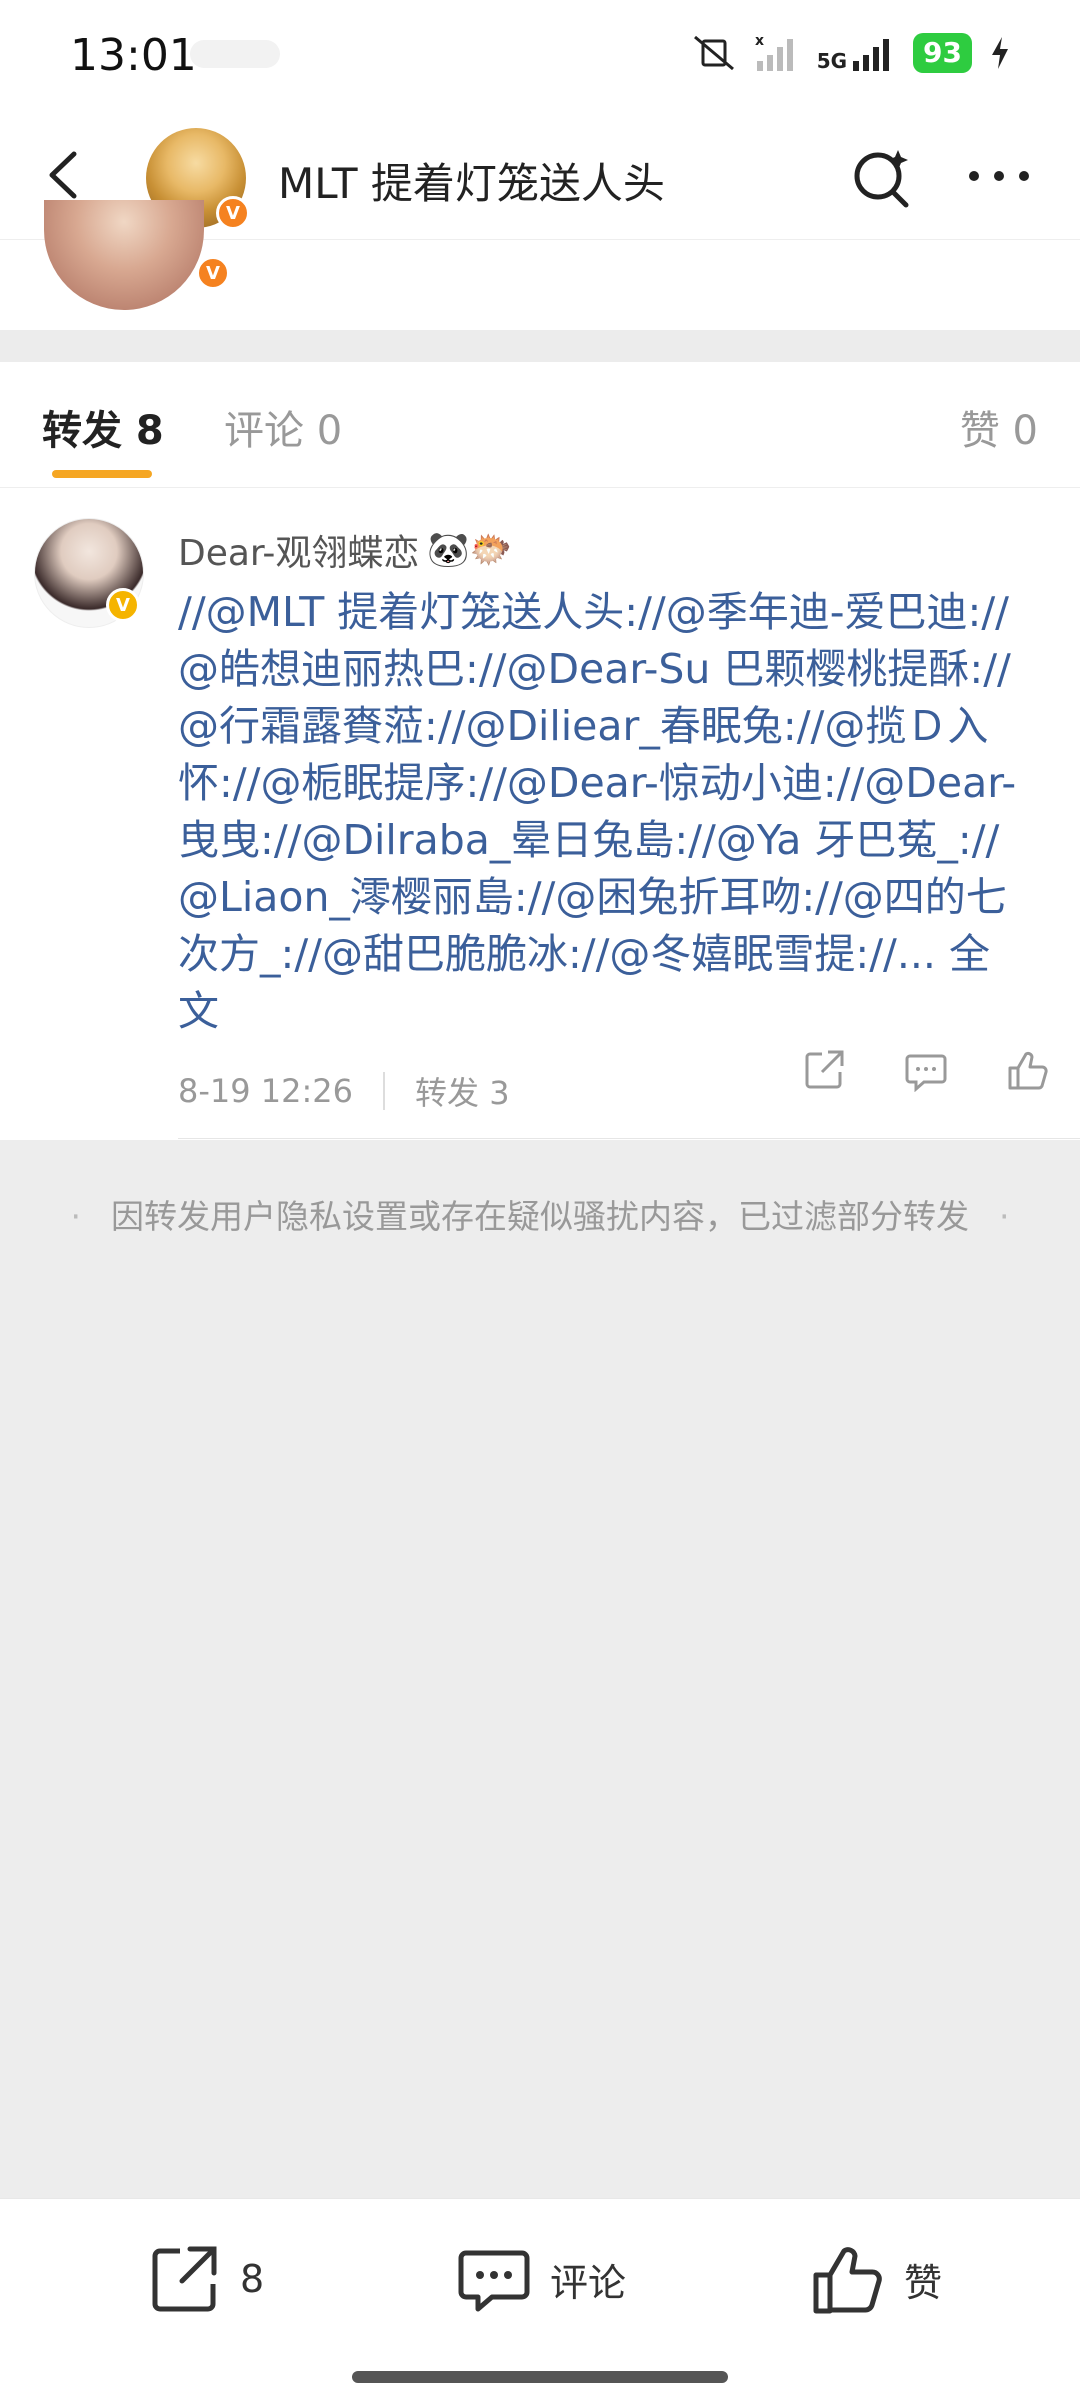  I want to click on battery-indicator: 93, so click(942, 53).